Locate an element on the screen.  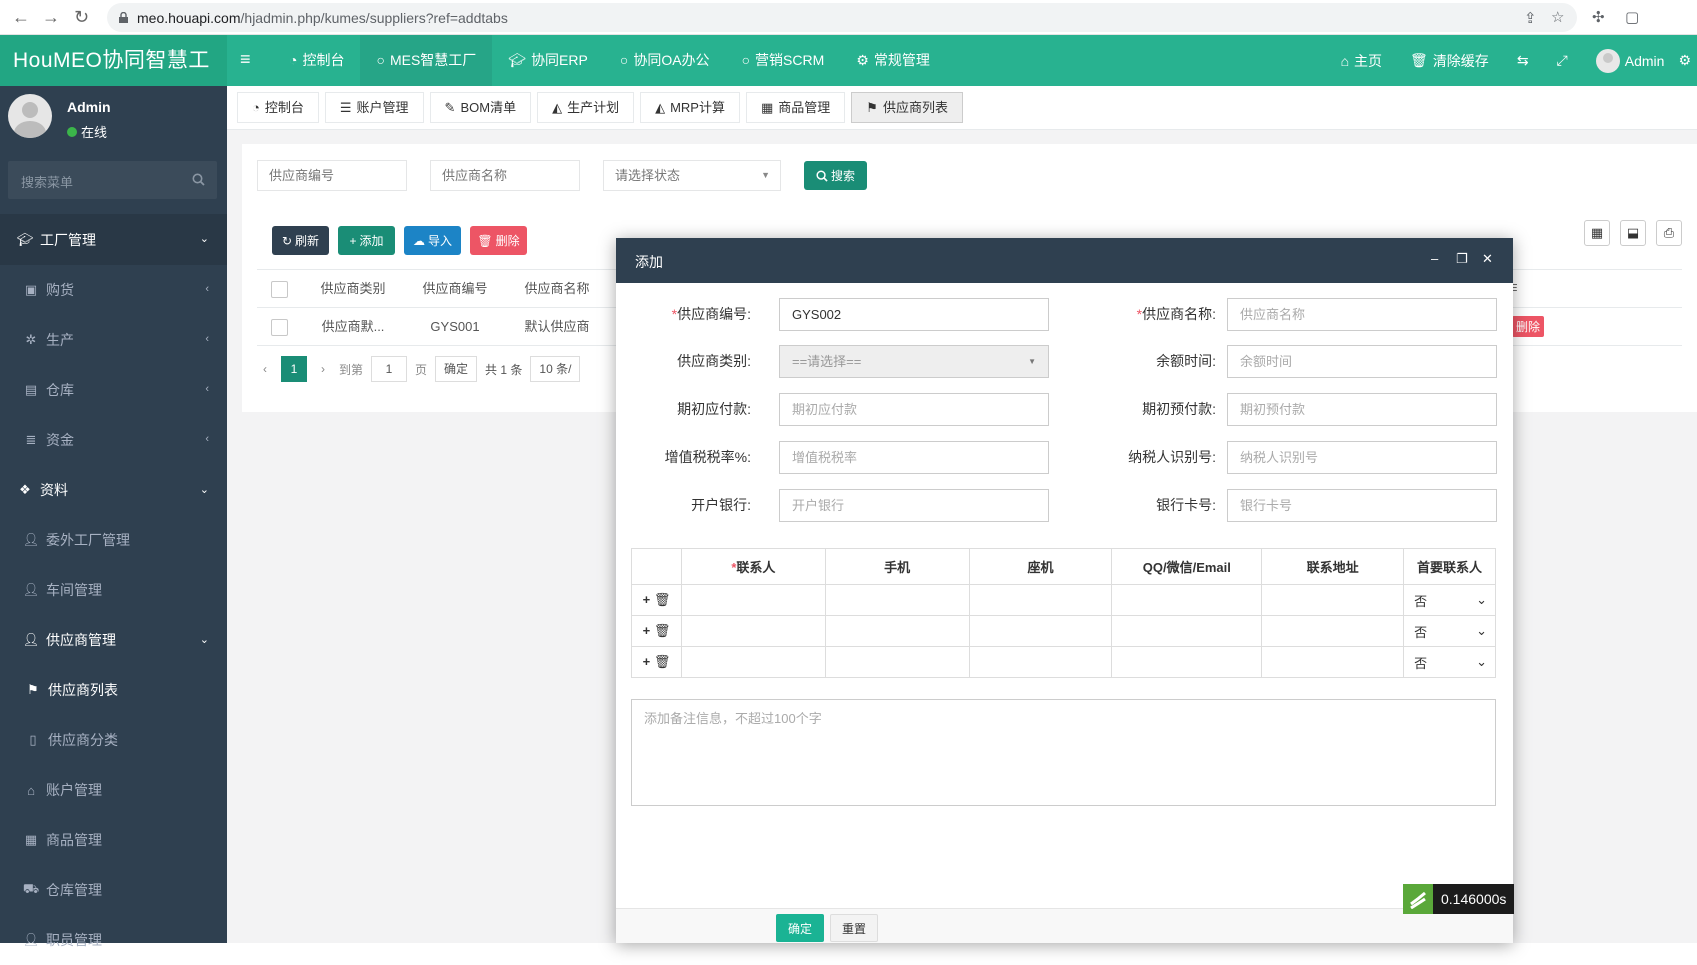
page-size-select: 10 条/ is located at coordinates (555, 369).